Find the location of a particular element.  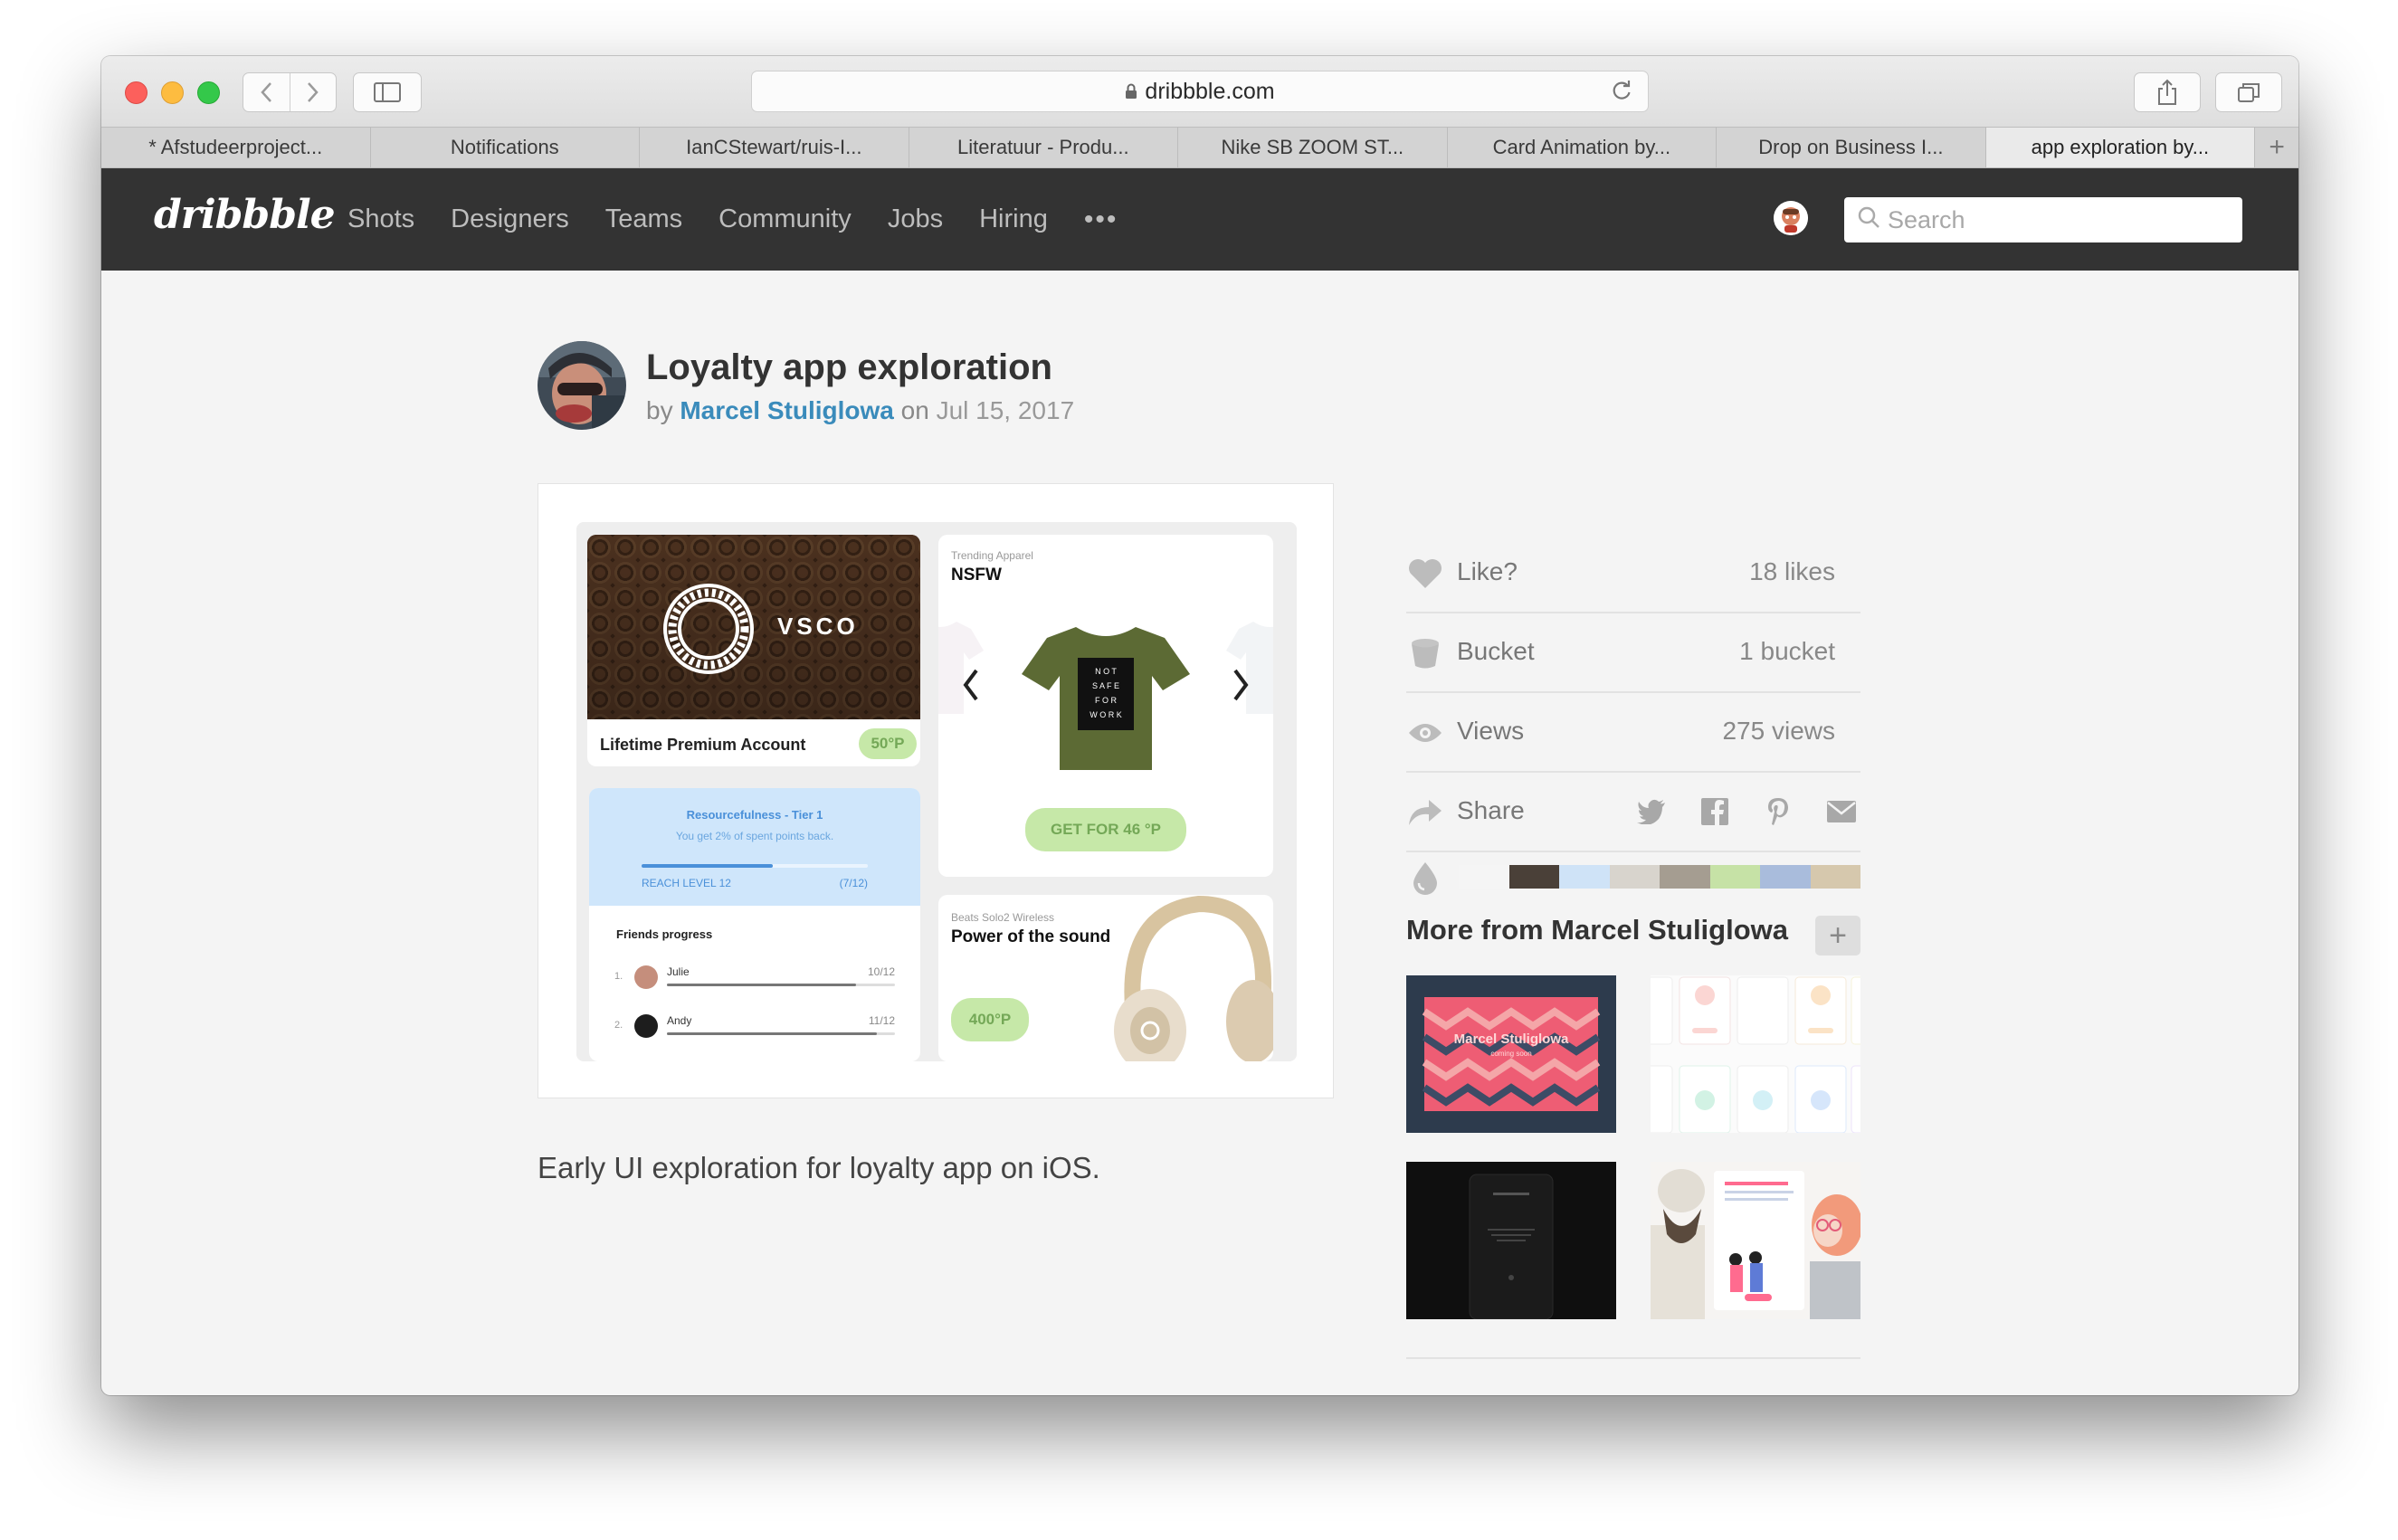

more-from-title: More from Marcel Stuliglowa is located at coordinates (1597, 930).